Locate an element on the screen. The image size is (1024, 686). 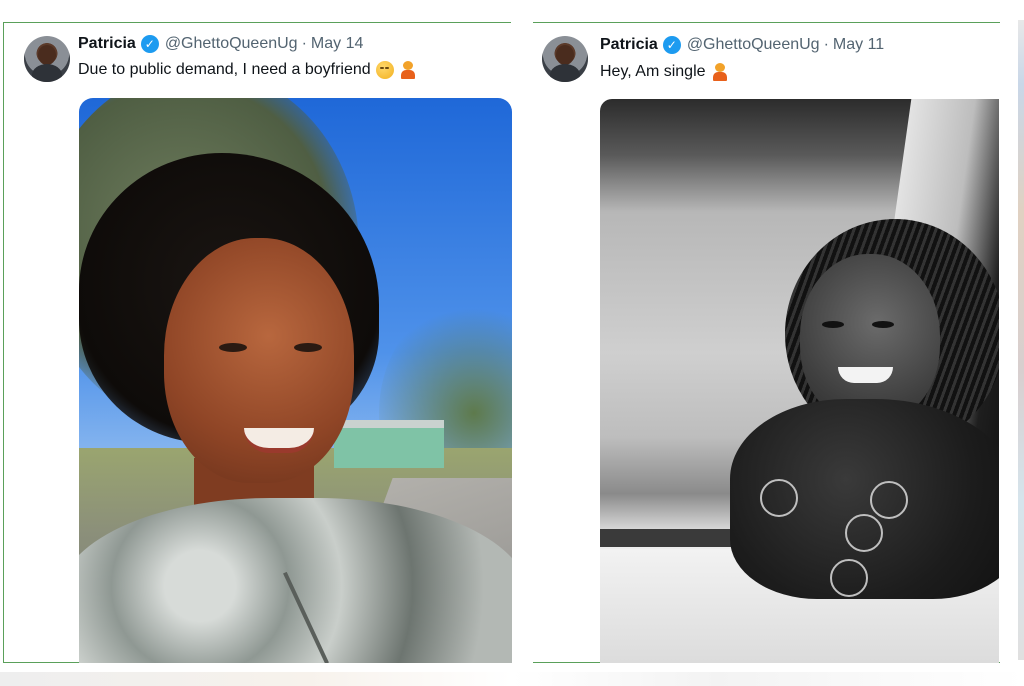
tweet-header: Patricia ✓ @GhettoQueenUg · May 11 is located at coordinates (742, 45).